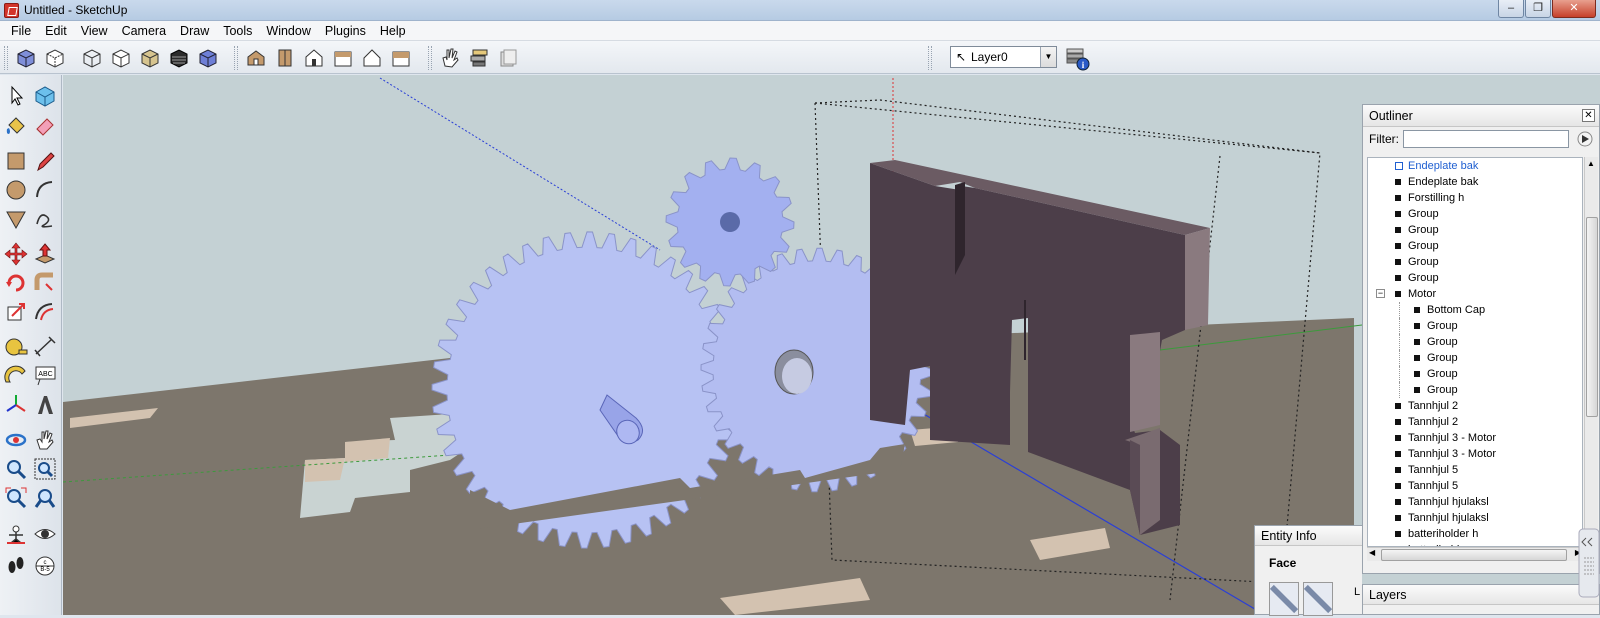  What do you see at coordinates (45, 566) in the screenshot?
I see `section-plane-icon: c B-5` at bounding box center [45, 566].